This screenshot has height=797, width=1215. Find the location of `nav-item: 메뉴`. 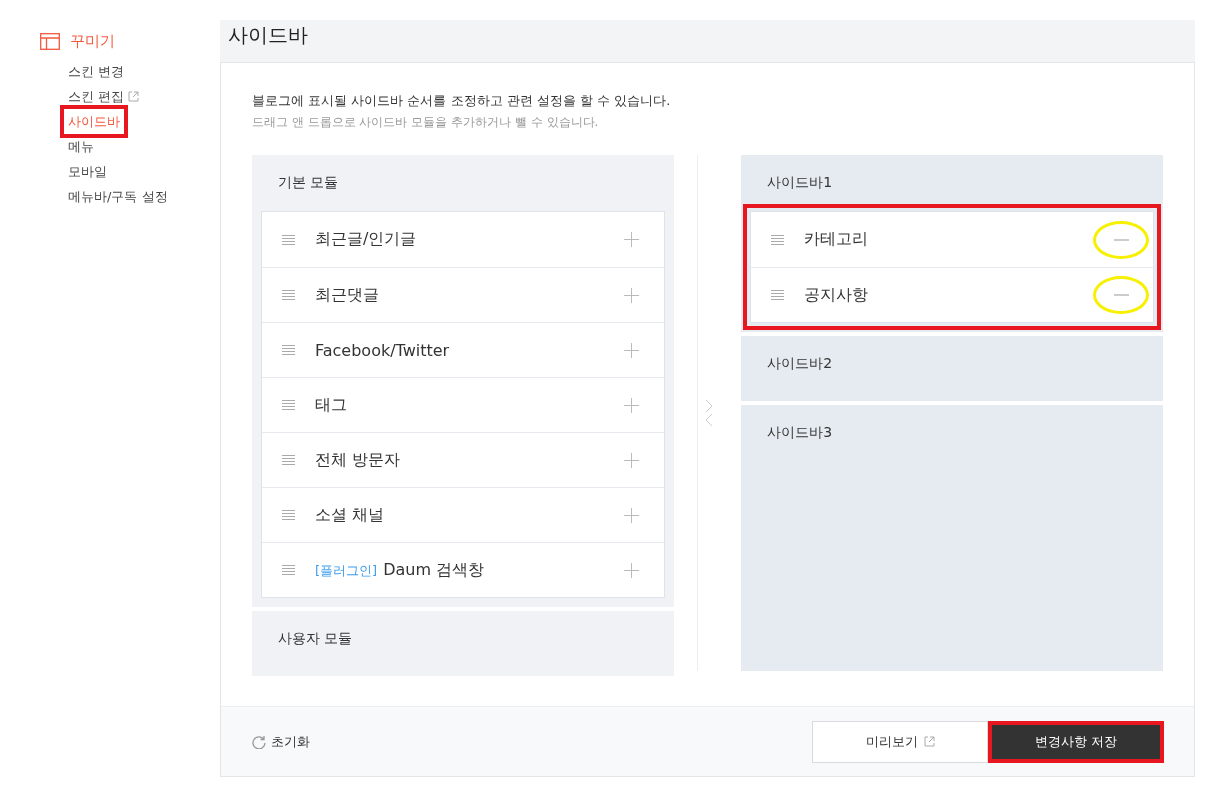

nav-item: 메뉴 is located at coordinates (81, 146).